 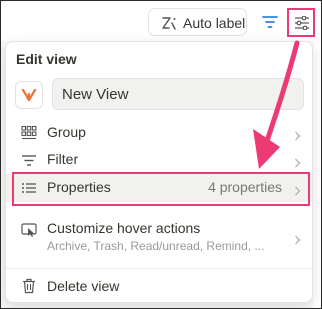 I want to click on menu-item-label: Properties, so click(x=79, y=187).